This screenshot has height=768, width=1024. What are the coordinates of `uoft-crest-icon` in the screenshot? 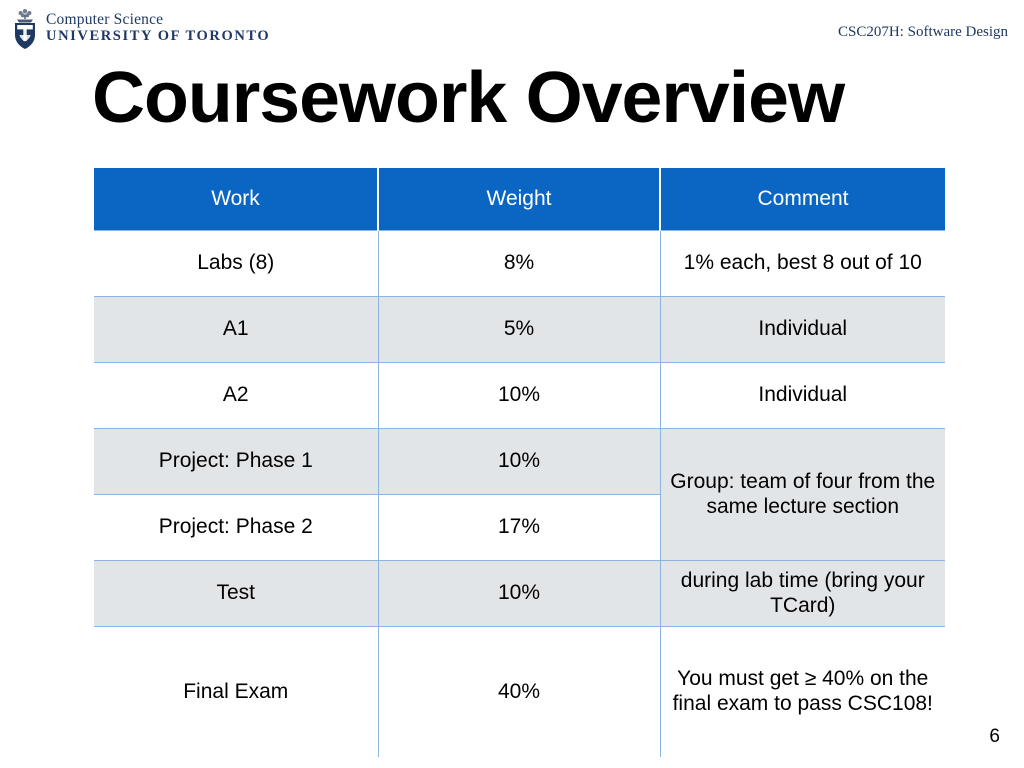 It's located at (25, 29).